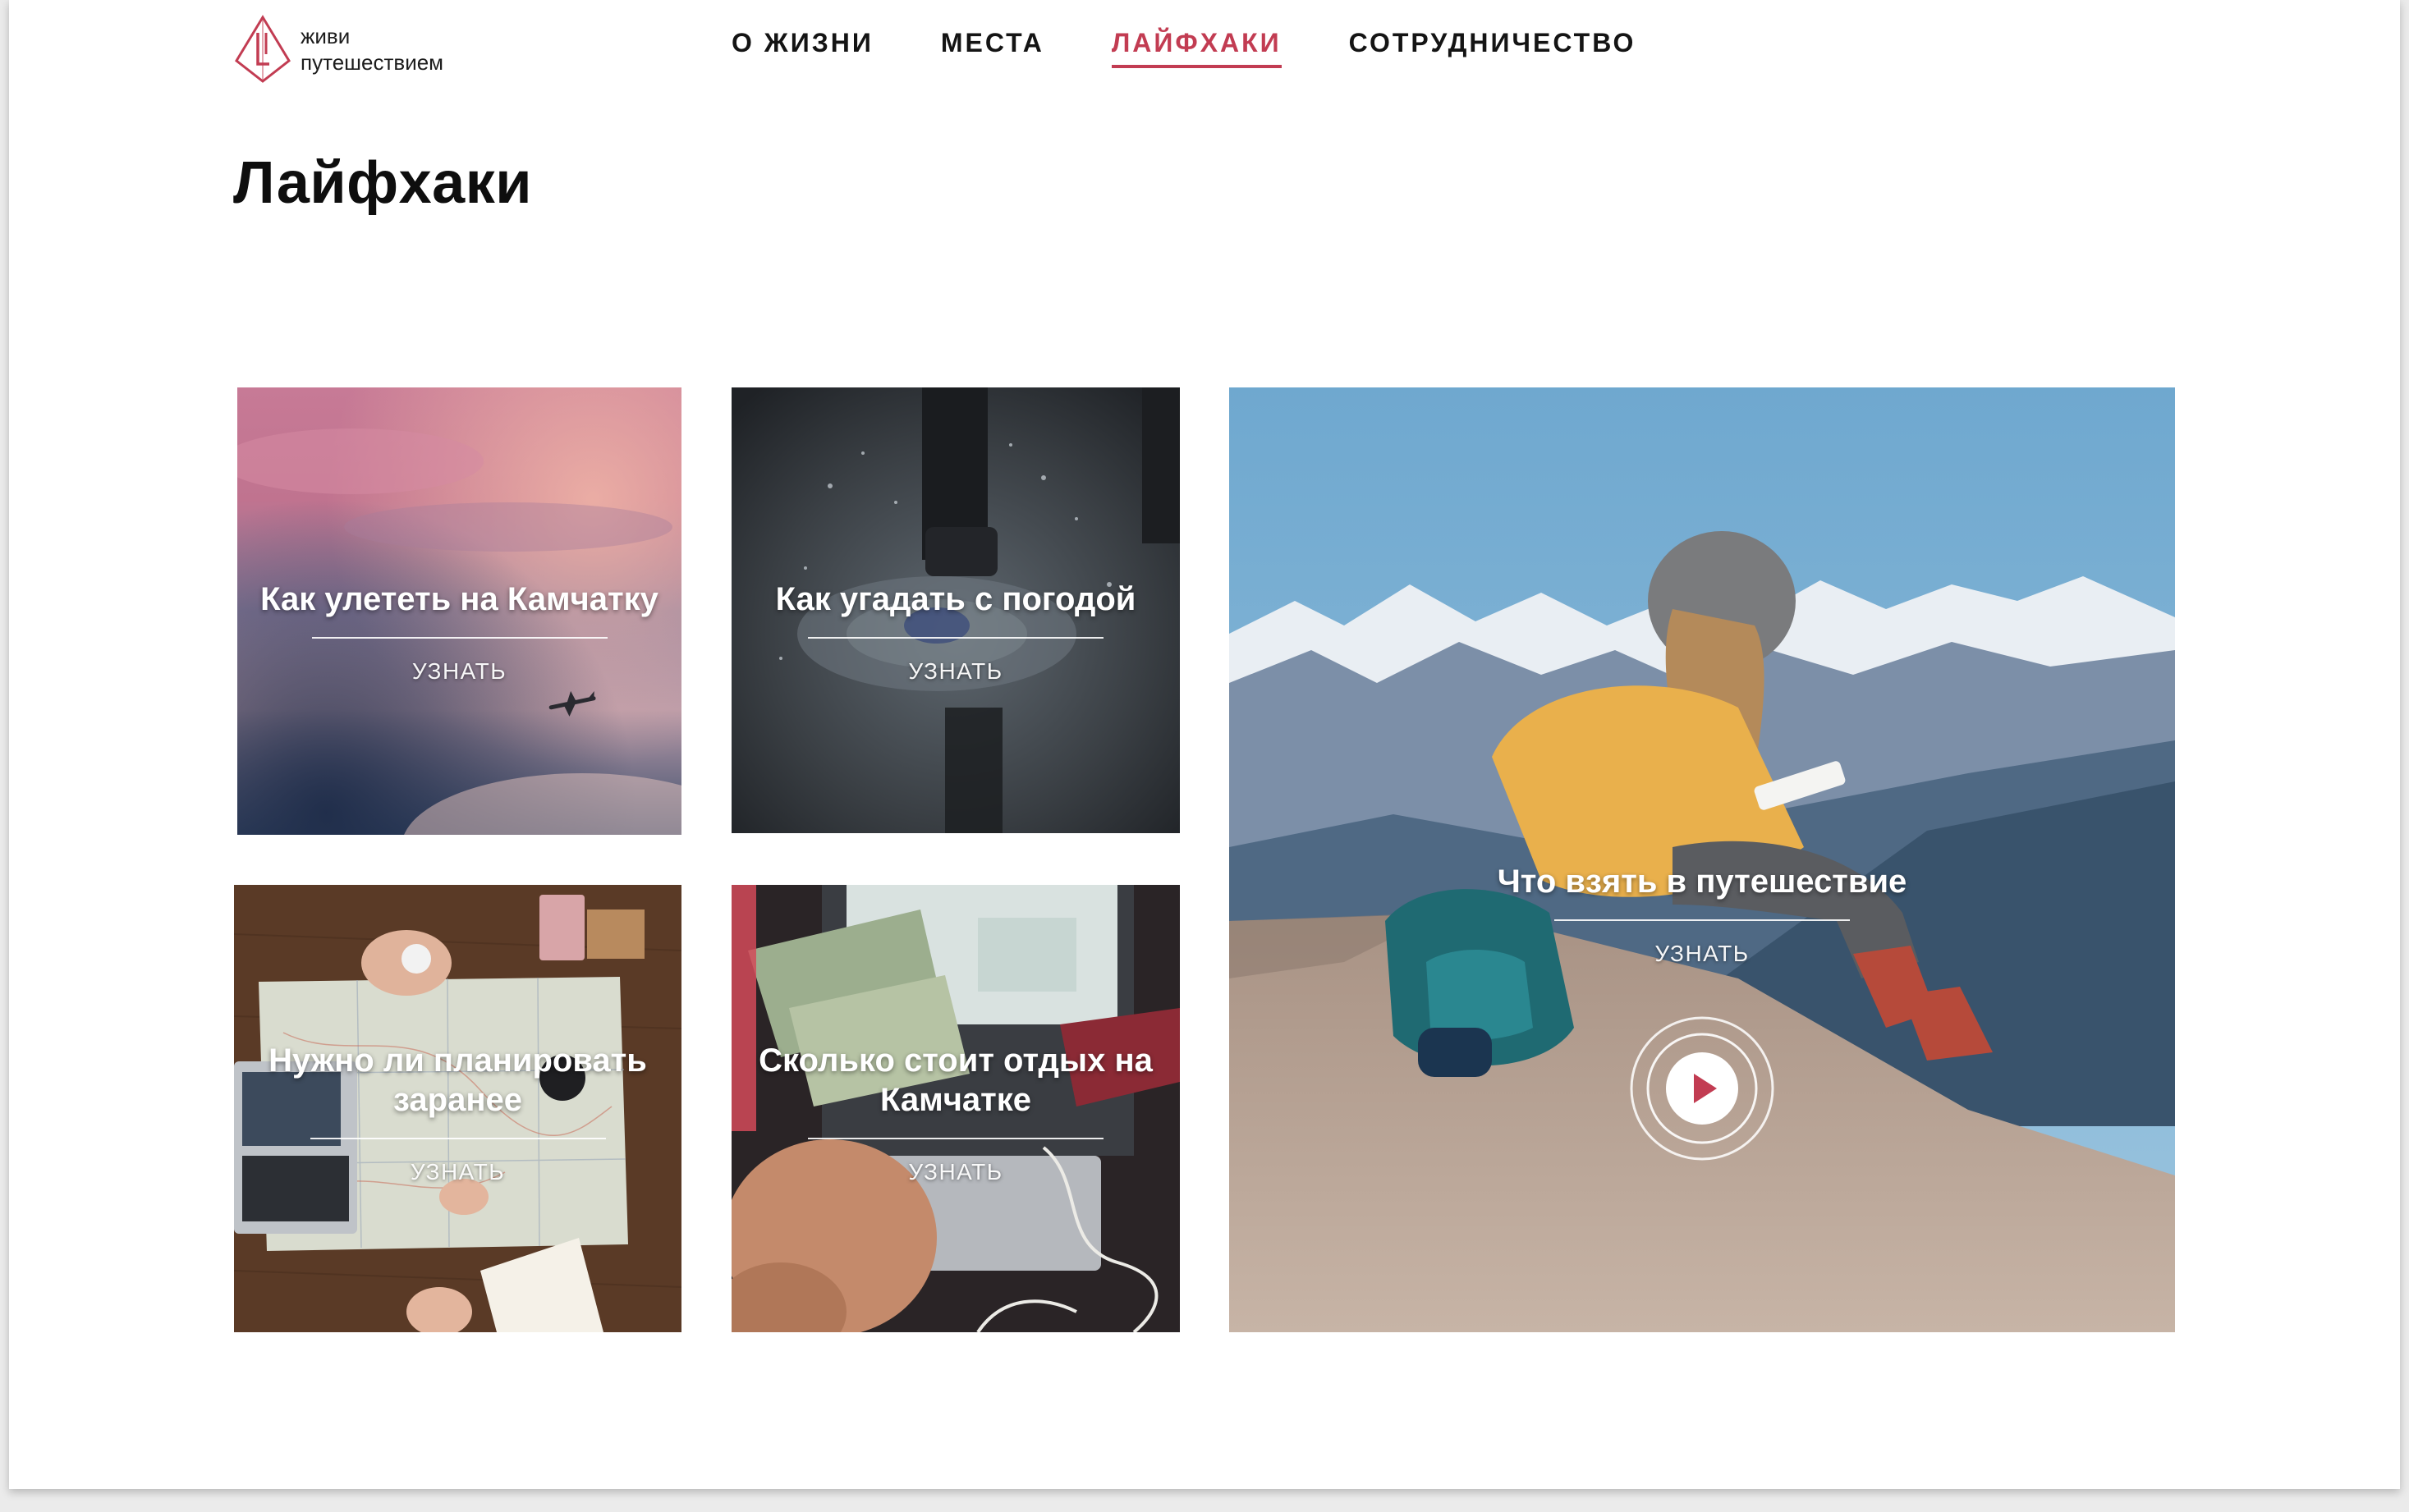 The height and width of the screenshot is (1512, 2409). Describe the element at coordinates (459, 632) in the screenshot. I see `card-caption: Как улететь на Камчатку УЗНАТЬ` at that location.